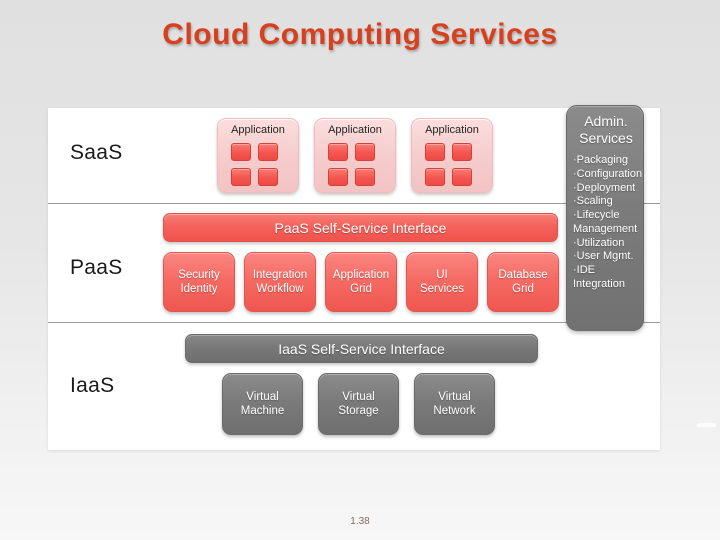  I want to click on layer-label-paas: PaaS, so click(96, 267).